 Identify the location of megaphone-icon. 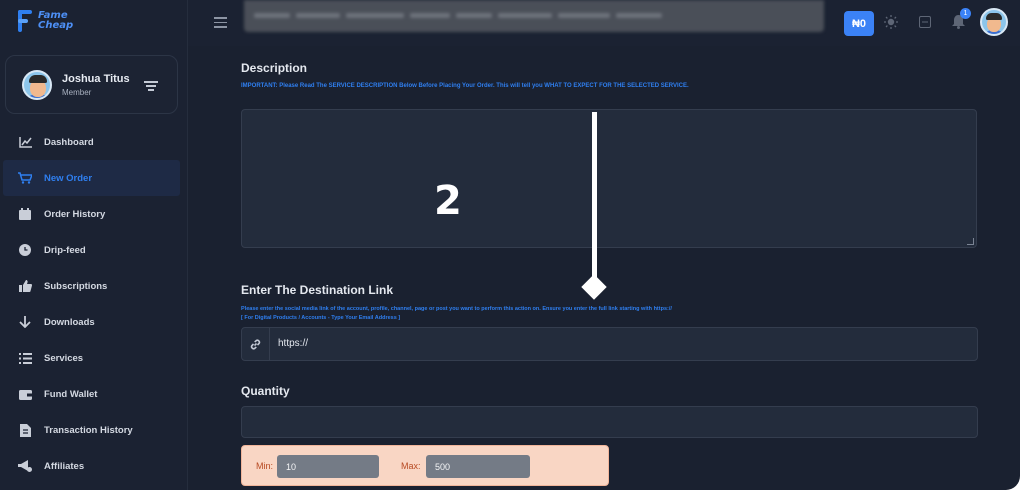
(25, 466).